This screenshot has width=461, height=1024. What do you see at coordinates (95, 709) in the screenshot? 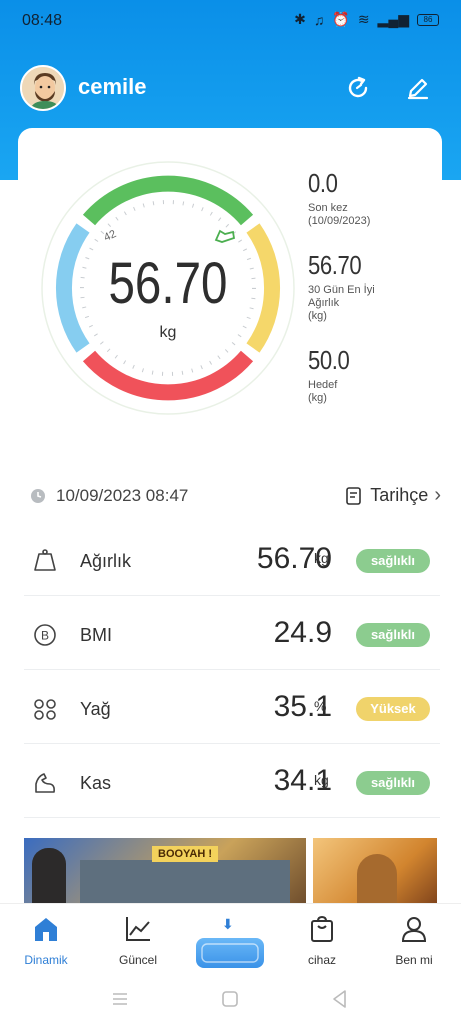
I see `metric-name: Yağ` at bounding box center [95, 709].